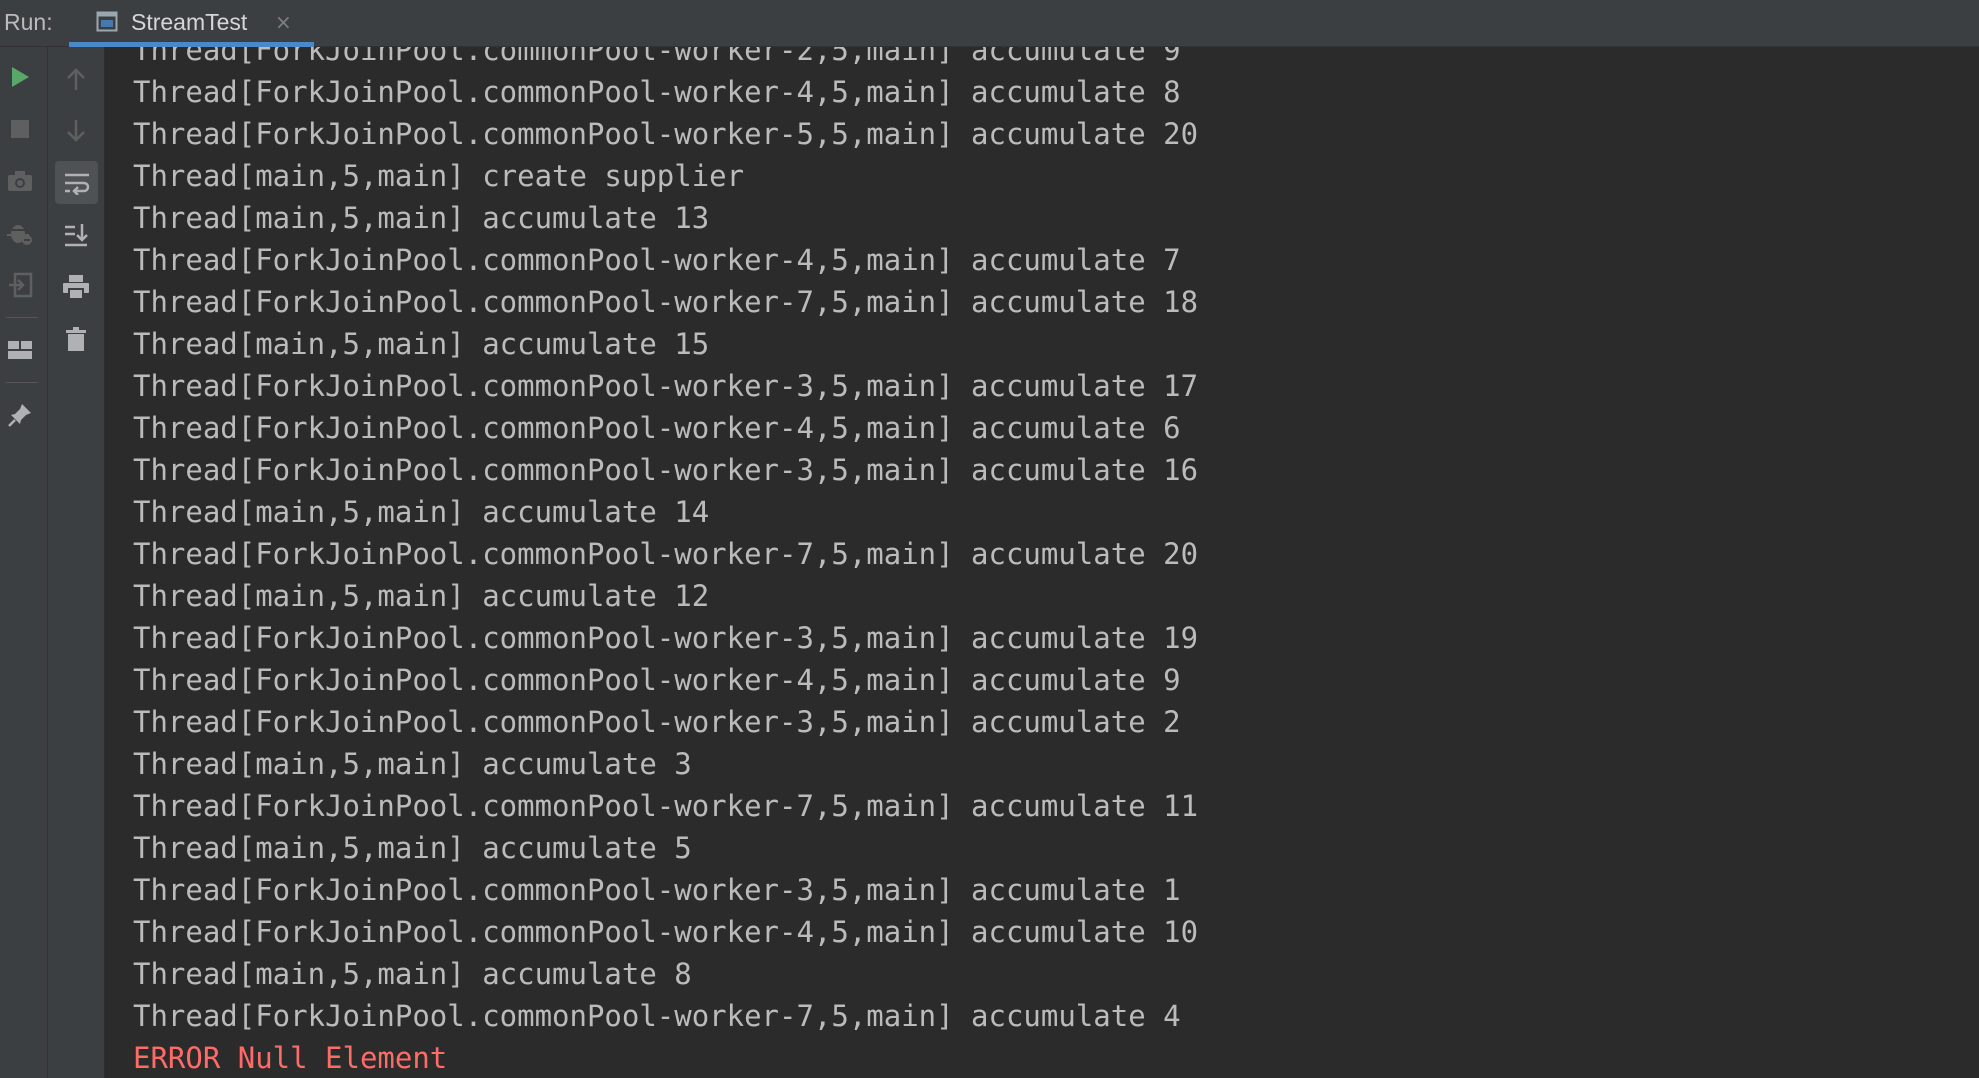  What do you see at coordinates (76, 339) in the screenshot?
I see `trash-icon` at bounding box center [76, 339].